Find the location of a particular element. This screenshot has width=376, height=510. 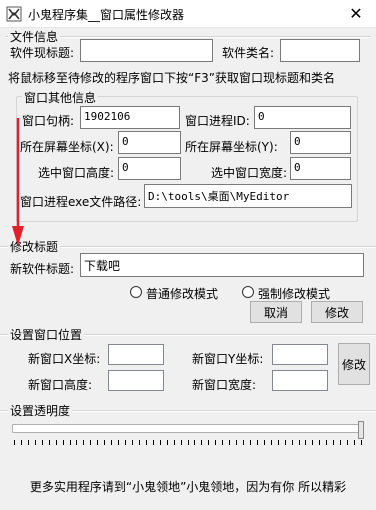

annotation-arrow-icon is located at coordinates (18, 182).